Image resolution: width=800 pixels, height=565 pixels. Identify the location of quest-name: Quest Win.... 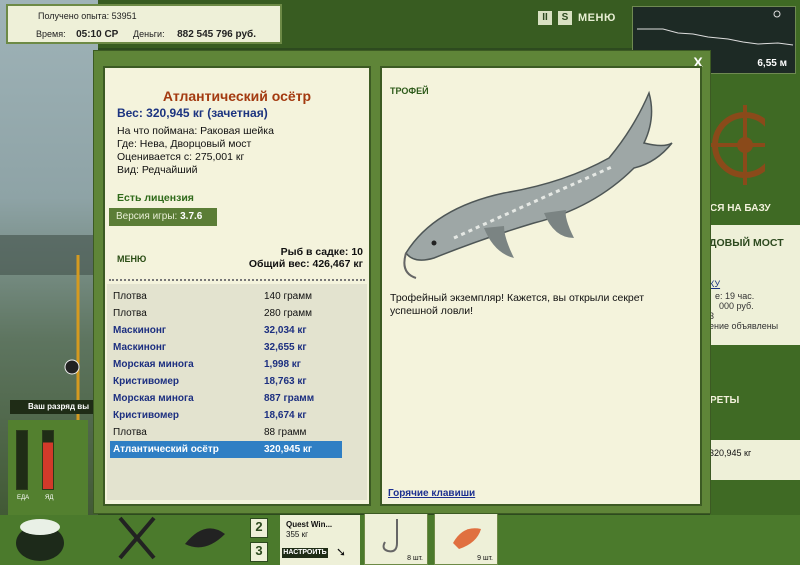
(309, 524).